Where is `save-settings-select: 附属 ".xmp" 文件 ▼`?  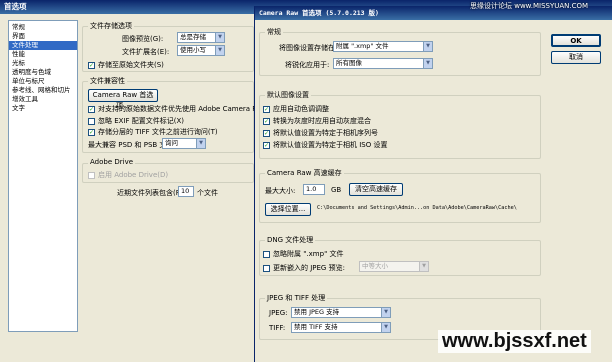 save-settings-select: 附属 ".xmp" 文件 ▼ is located at coordinates (383, 46).